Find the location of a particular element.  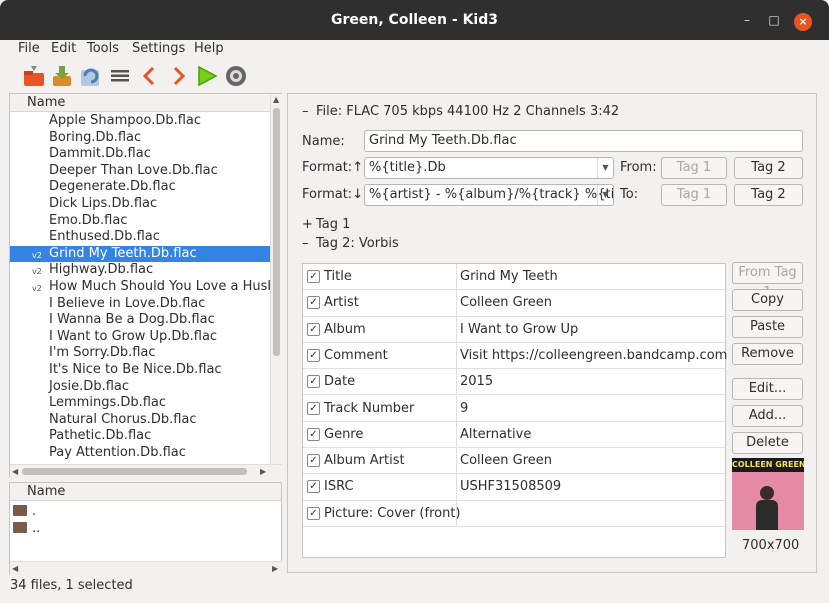

file-row: Apple Shampoo.Db.flac is located at coordinates (140, 121).